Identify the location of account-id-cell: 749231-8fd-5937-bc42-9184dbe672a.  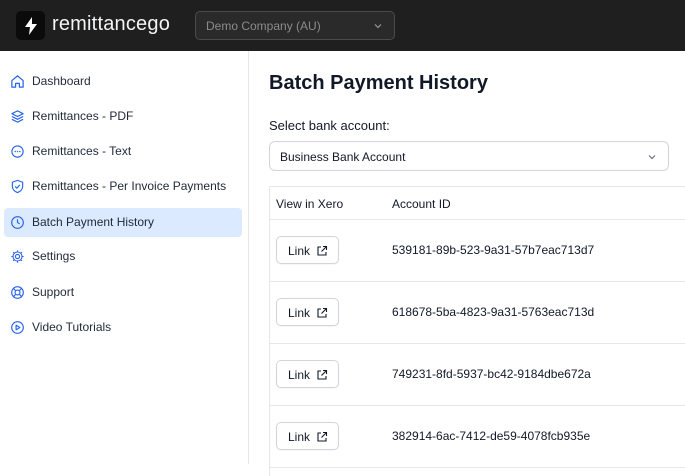
(491, 374).